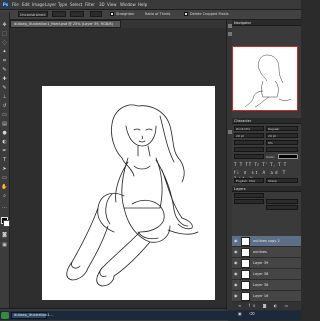 Image resolution: width=320 pixels, height=321 pixels. Describe the element at coordinates (4, 187) in the screenshot. I see `hand-icon: ✋` at that location.